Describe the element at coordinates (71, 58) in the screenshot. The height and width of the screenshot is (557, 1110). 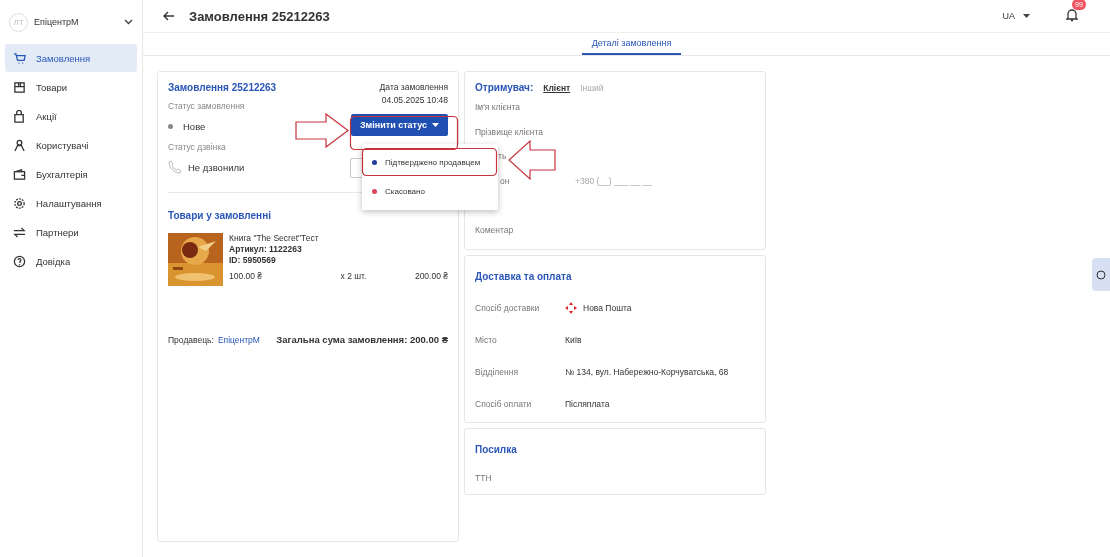
I see `sidebar-item: Замовлення` at that location.